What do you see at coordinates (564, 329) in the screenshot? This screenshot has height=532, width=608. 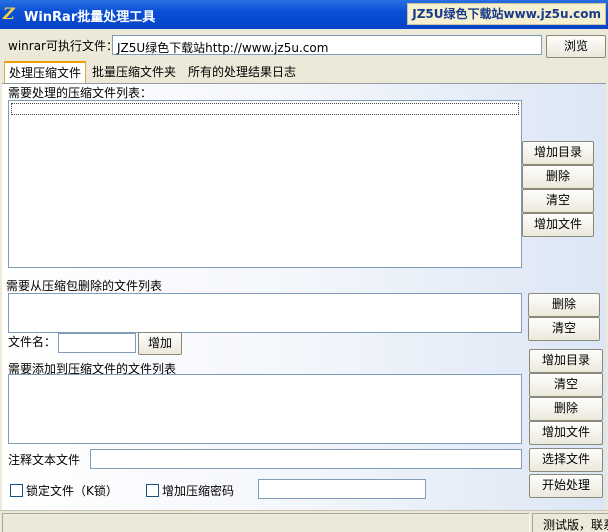 I see `s2-clear-button: 清空` at bounding box center [564, 329].